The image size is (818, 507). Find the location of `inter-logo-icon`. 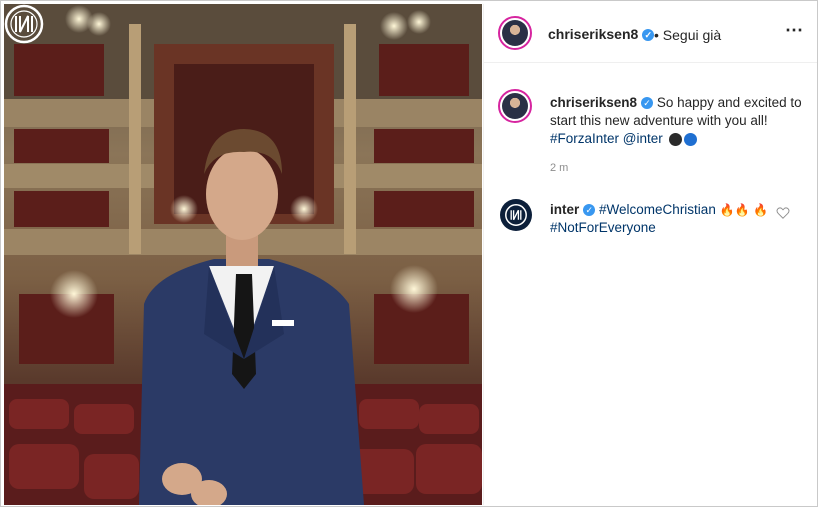

inter-logo-icon is located at coordinates (516, 215).